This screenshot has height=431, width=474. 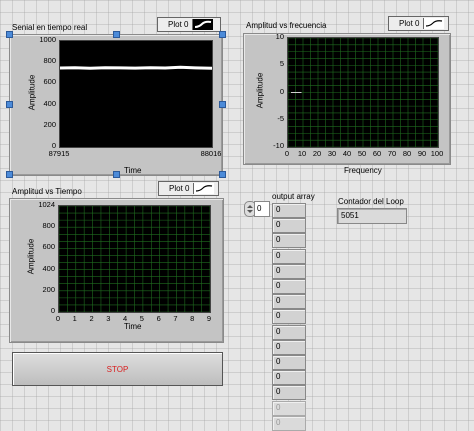 I want to click on loop-counter-indicator: 5051, so click(x=372, y=216).